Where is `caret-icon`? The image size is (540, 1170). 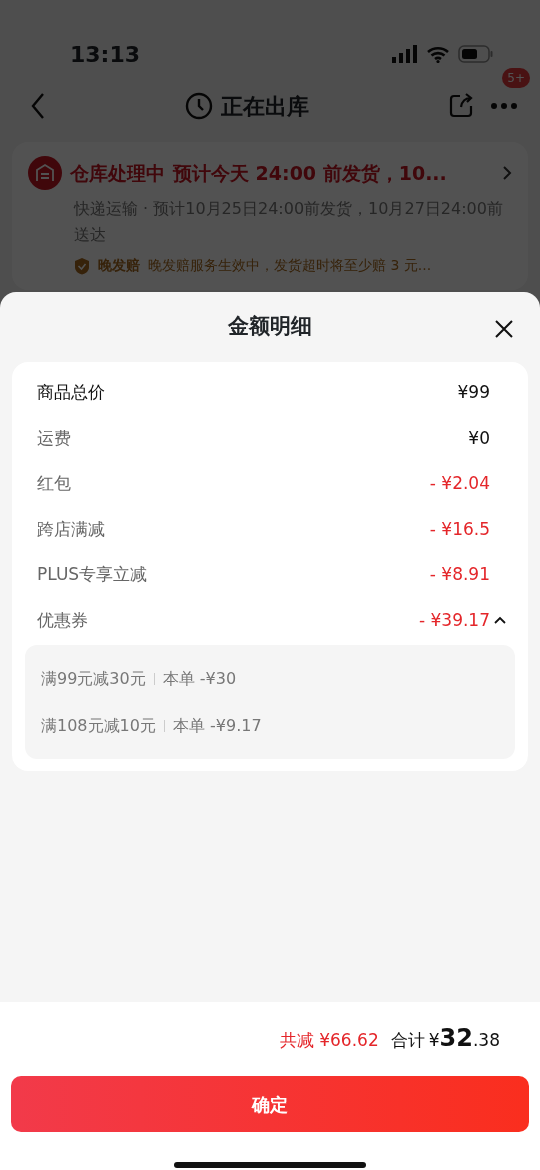
caret-icon is located at coordinates (500, 620).